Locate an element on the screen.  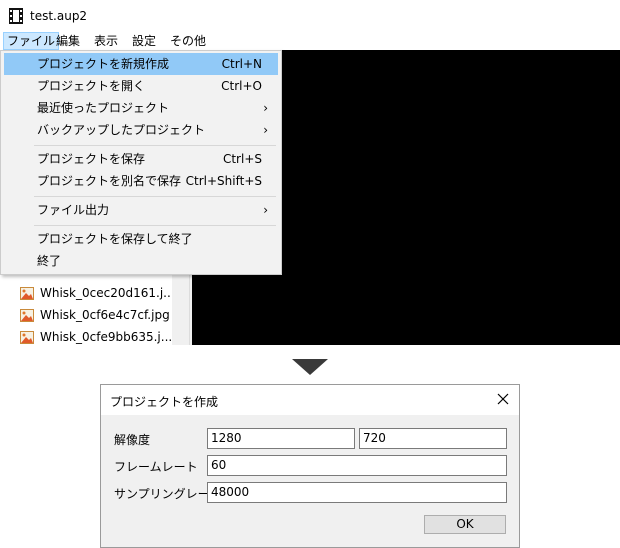
menu-item-label: 最近使ったプロジェクト is located at coordinates (103, 108).